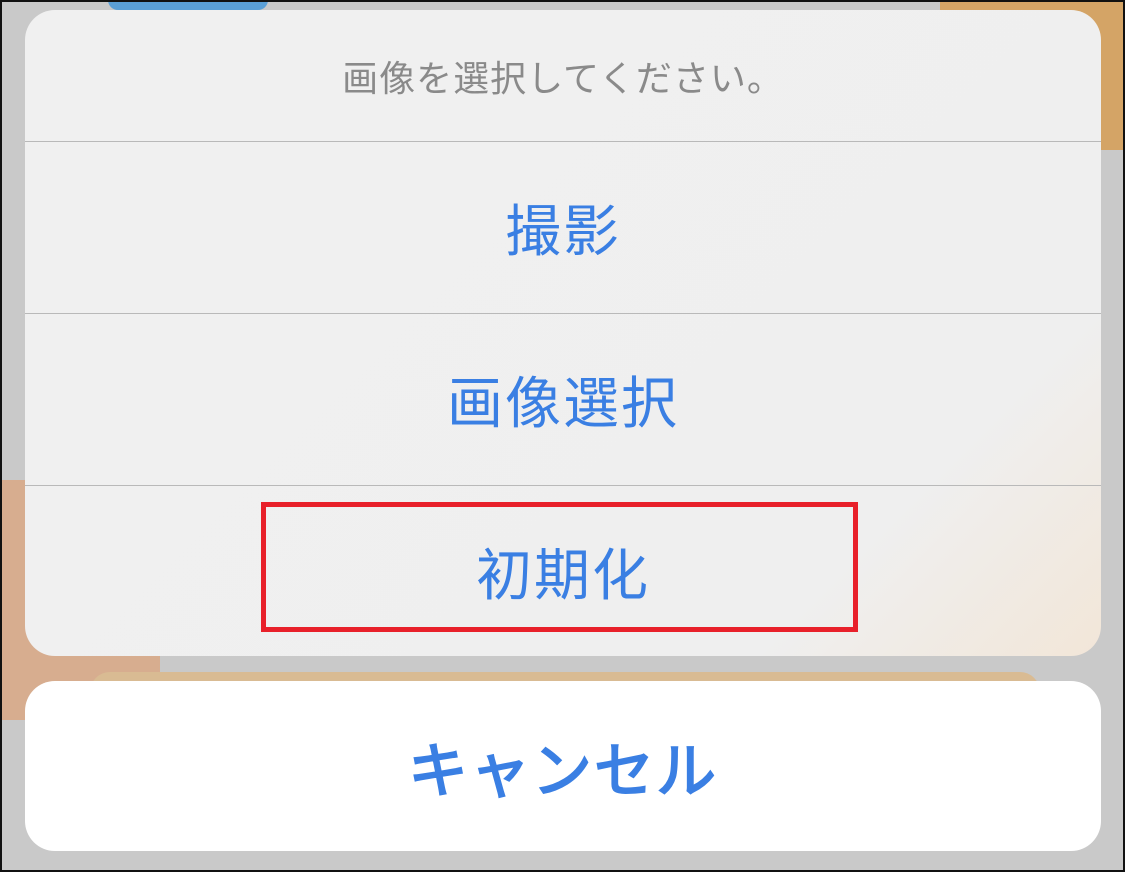 Image resolution: width=1125 pixels, height=872 pixels. I want to click on action-sheet-title: 画像を選択してください。, so click(563, 79).